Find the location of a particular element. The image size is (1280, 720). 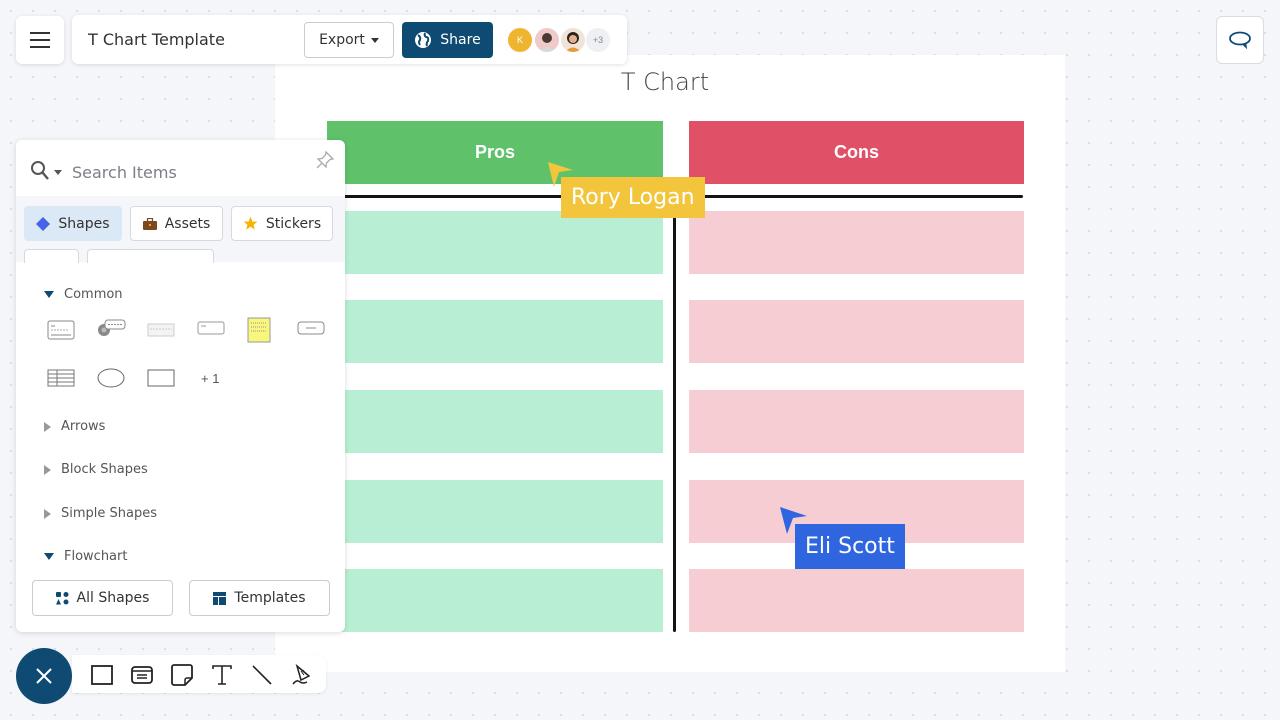

comment-shape-icon is located at coordinates (112, 327).